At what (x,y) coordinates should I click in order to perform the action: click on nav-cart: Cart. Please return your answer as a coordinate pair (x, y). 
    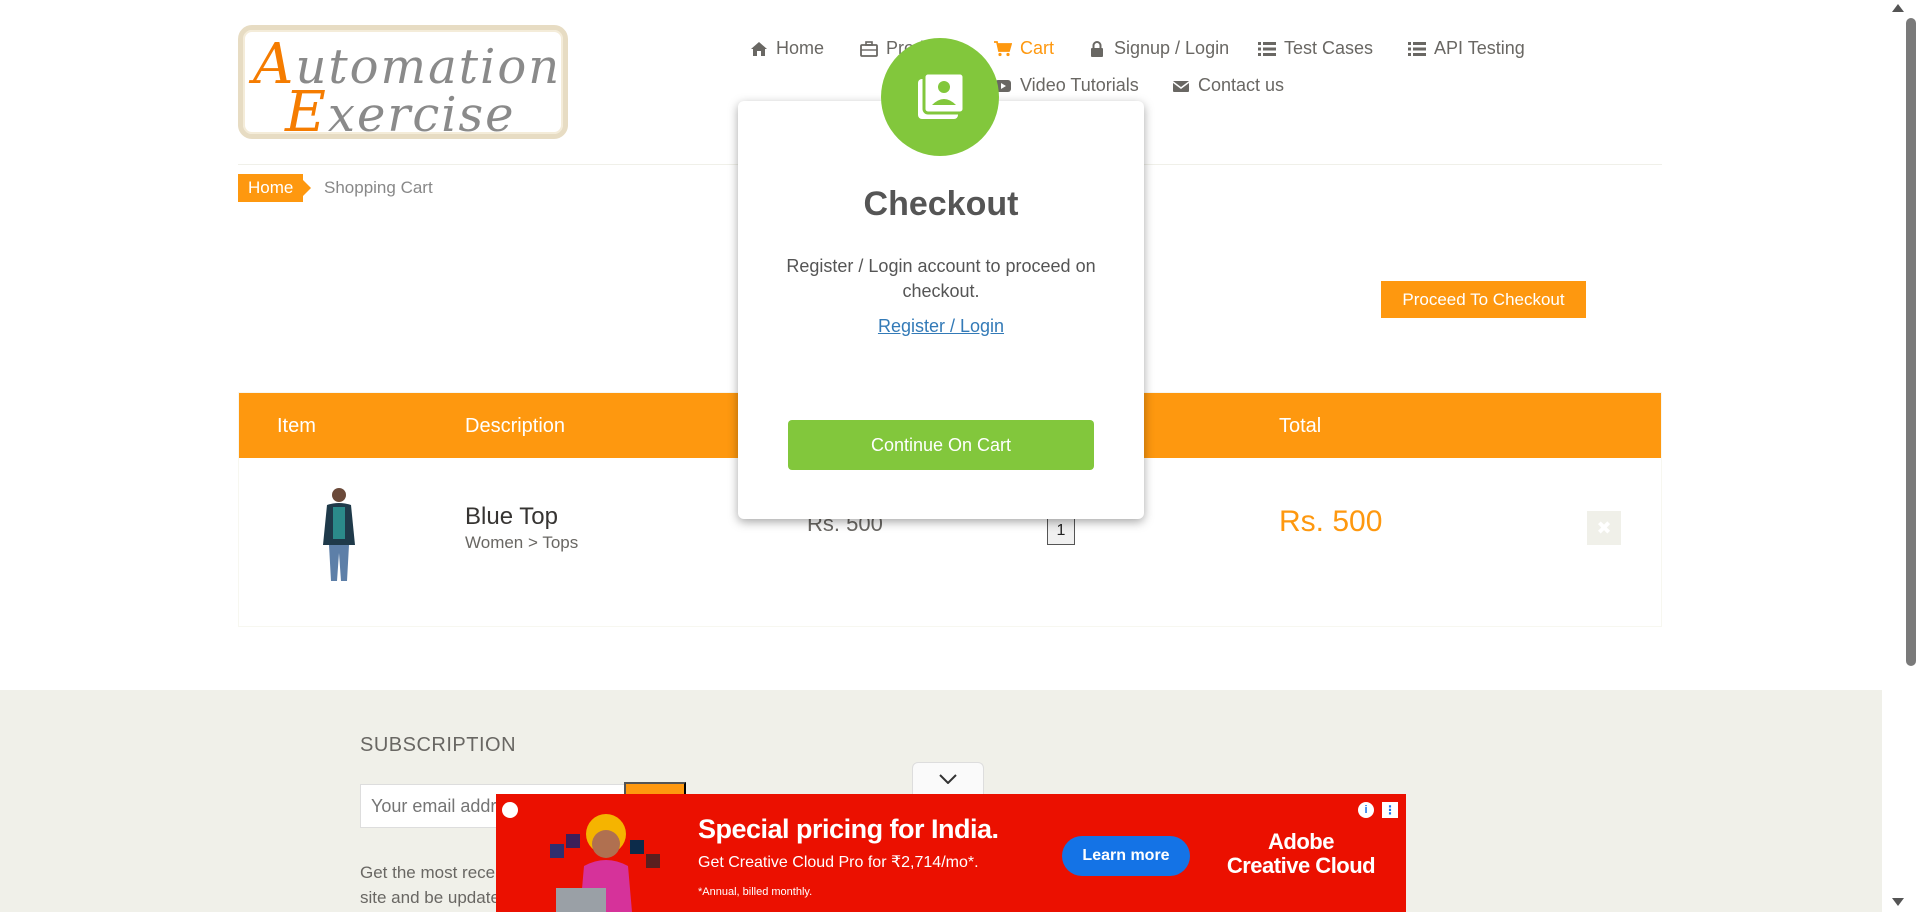
    Looking at the image, I should click on (1024, 48).